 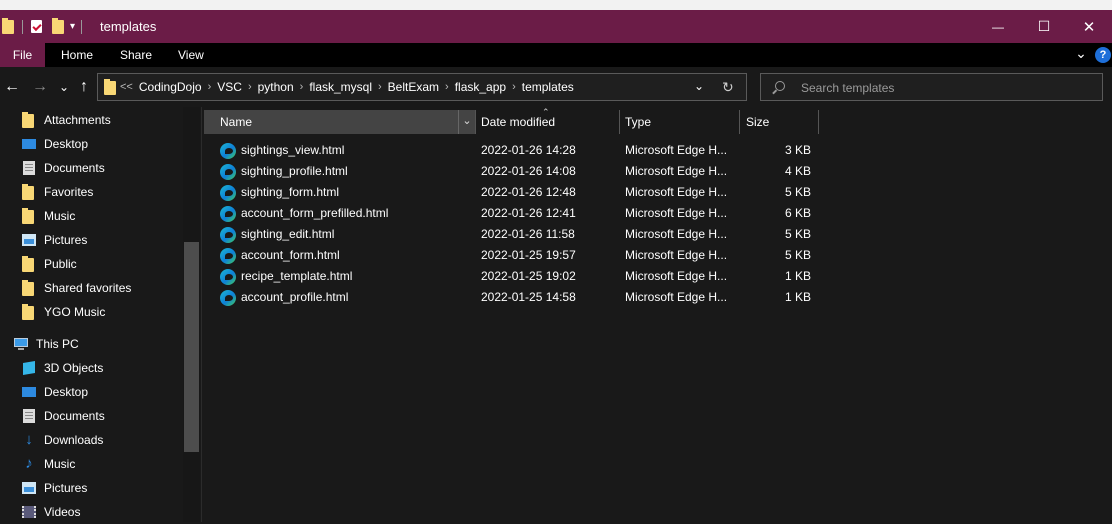 What do you see at coordinates (49, 264) in the screenshot?
I see `sidebar-item-public: Public` at bounding box center [49, 264].